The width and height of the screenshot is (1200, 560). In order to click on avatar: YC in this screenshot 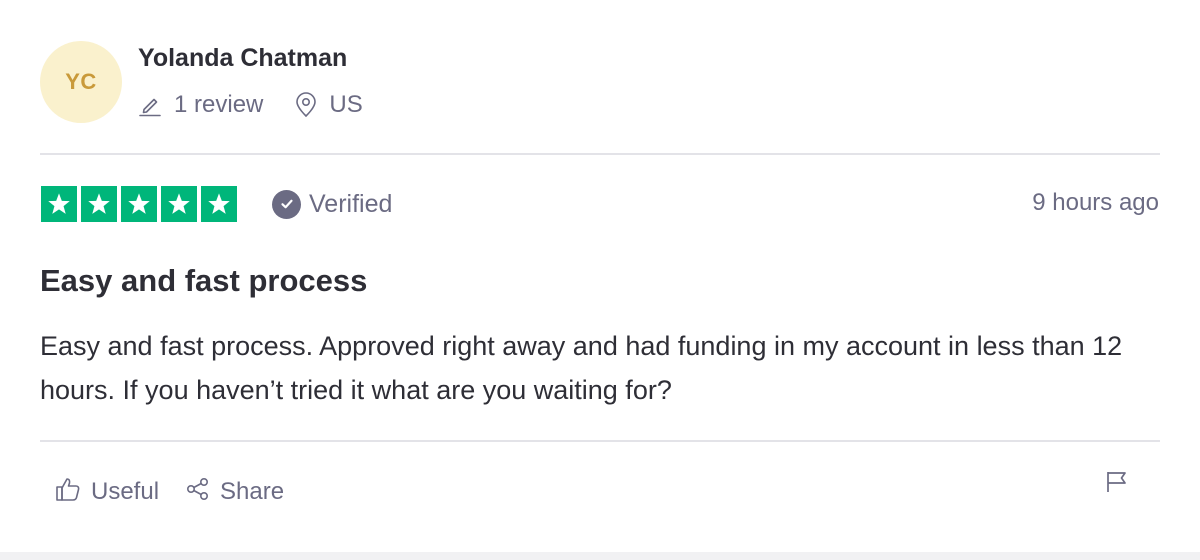, I will do `click(81, 82)`.